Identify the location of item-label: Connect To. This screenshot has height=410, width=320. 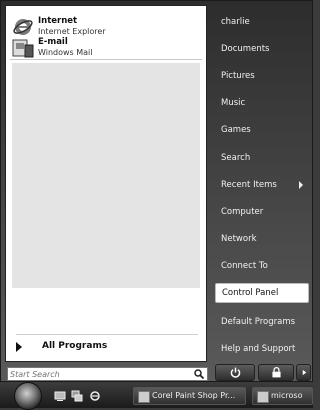
(244, 266).